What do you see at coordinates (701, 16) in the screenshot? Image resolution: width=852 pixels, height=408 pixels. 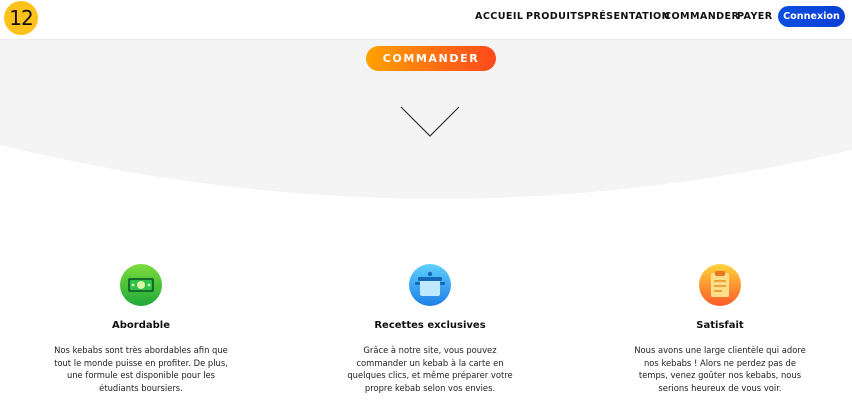 I see `nav-commander: COMMANDER` at bounding box center [701, 16].